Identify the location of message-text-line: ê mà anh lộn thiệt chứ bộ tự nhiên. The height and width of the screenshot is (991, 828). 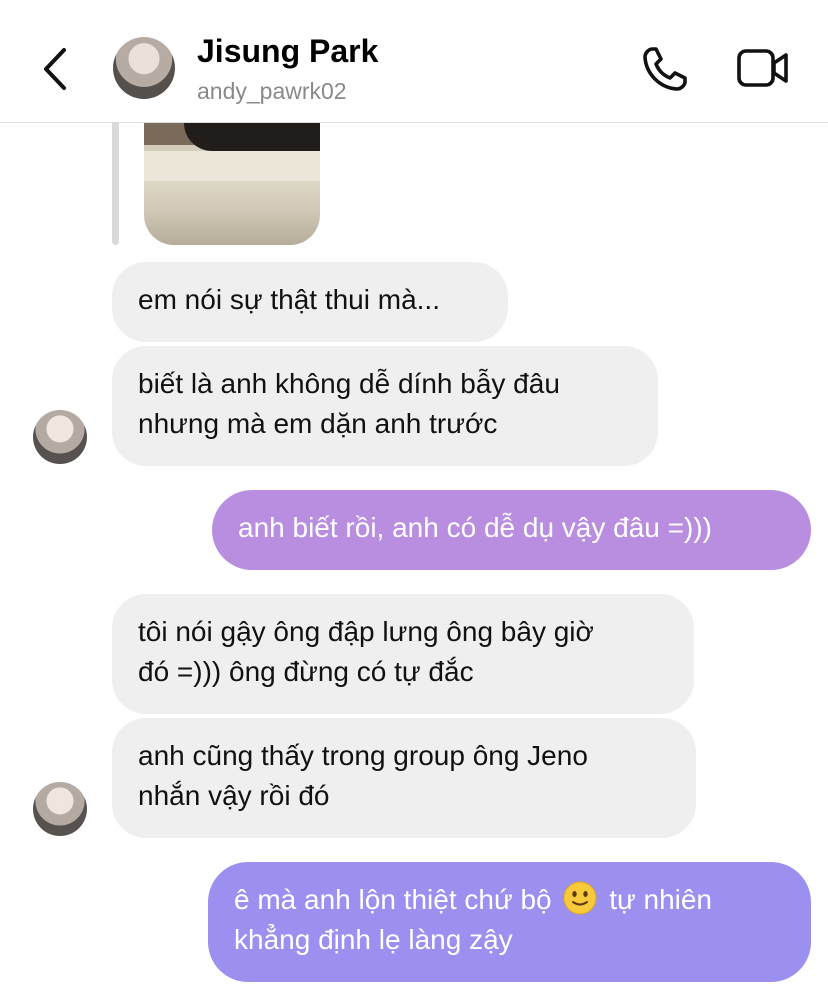
(509, 900).